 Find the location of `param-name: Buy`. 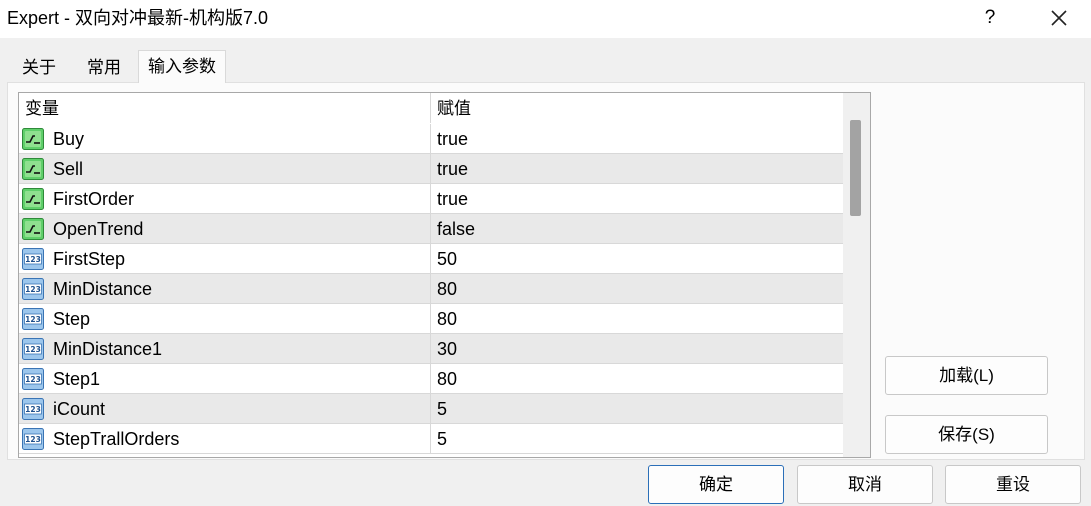

param-name: Buy is located at coordinates (69, 139).